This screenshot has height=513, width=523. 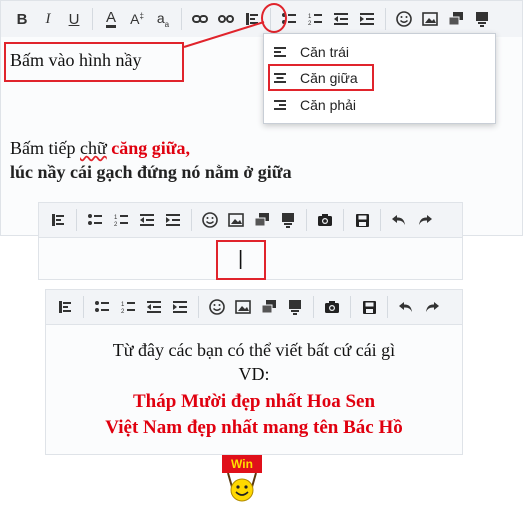 I want to click on second-step-text: Bấm tiếp chữ căng giữa,, so click(x=100, y=148).